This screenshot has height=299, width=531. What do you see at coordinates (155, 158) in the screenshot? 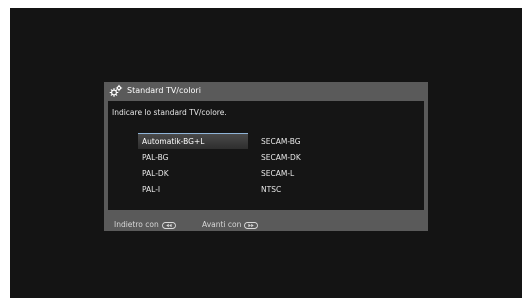
I see `option-pal-bg: PAL-BG` at bounding box center [155, 158].